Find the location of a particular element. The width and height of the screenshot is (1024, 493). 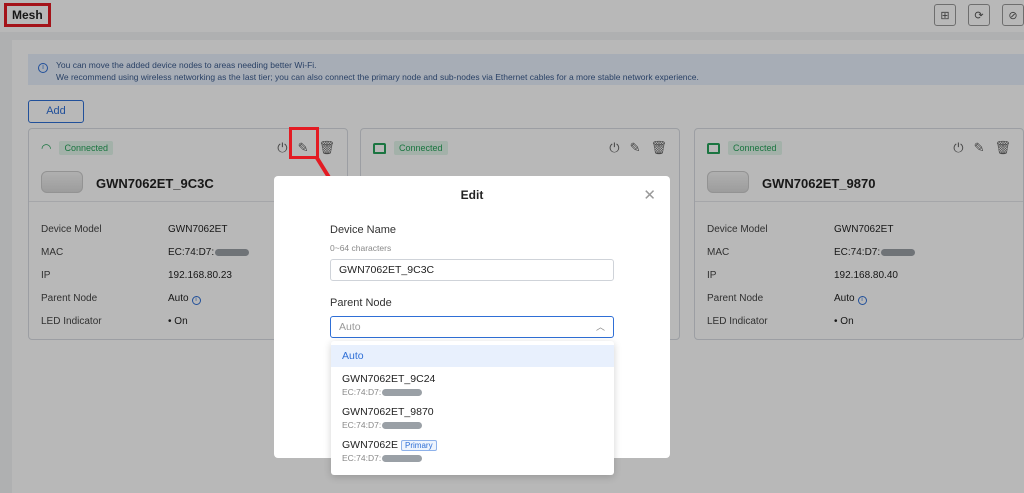

device-name-label: Device Name is located at coordinates (363, 230).